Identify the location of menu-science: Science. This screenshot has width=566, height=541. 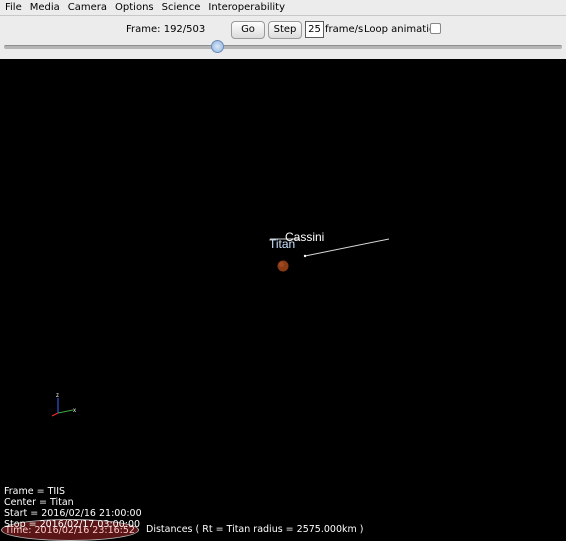
(181, 7).